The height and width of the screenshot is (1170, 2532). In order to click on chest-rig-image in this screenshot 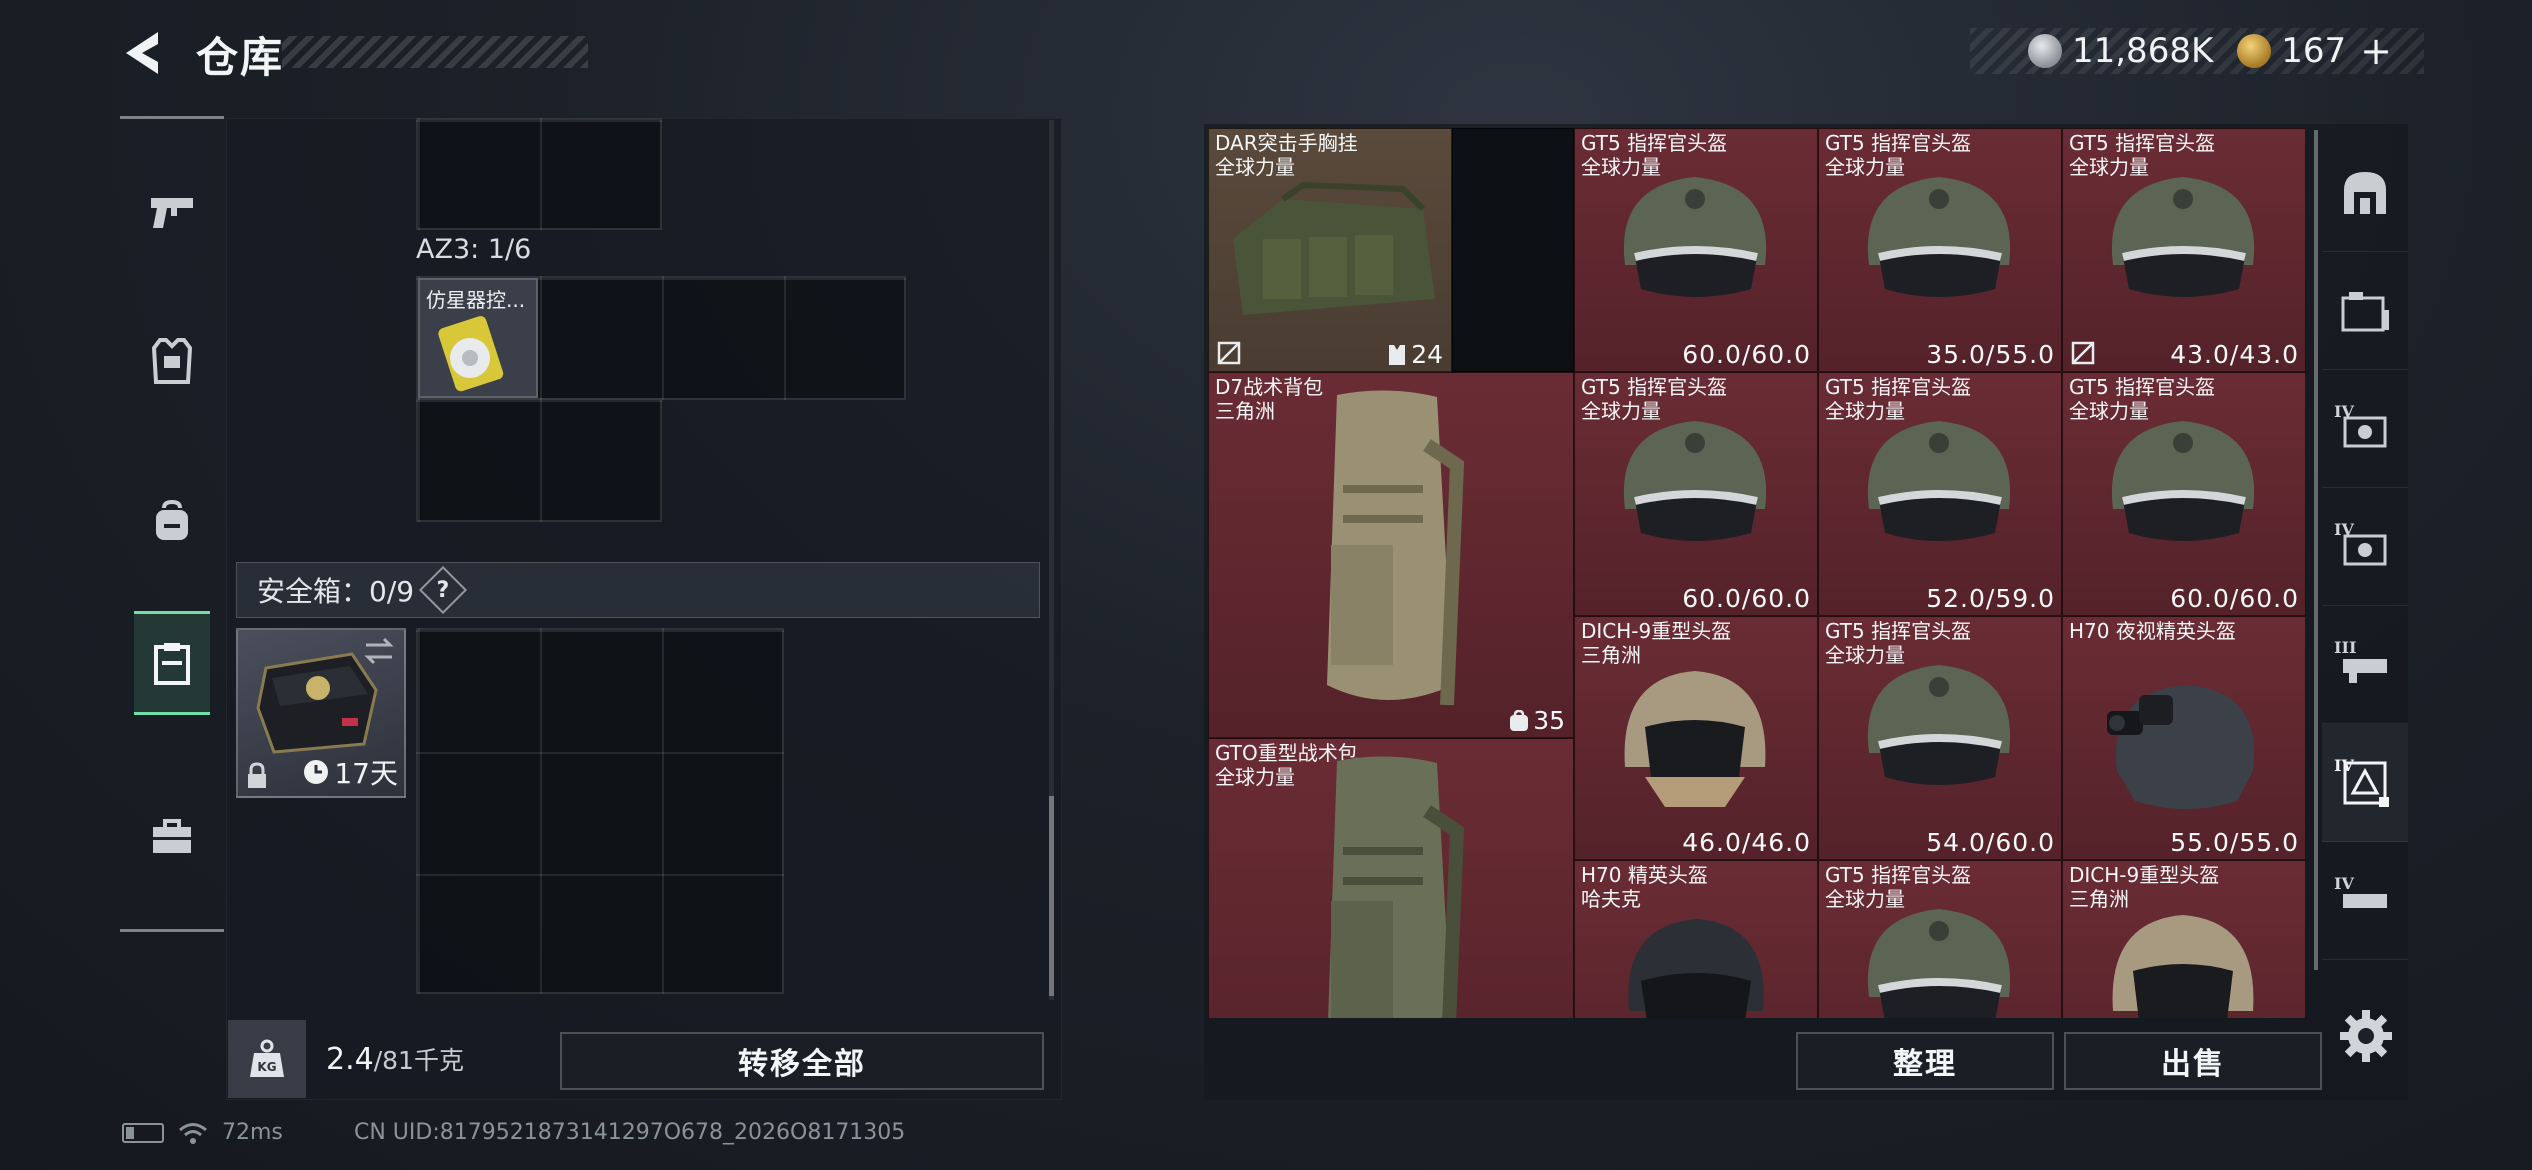, I will do `click(1334, 248)`.